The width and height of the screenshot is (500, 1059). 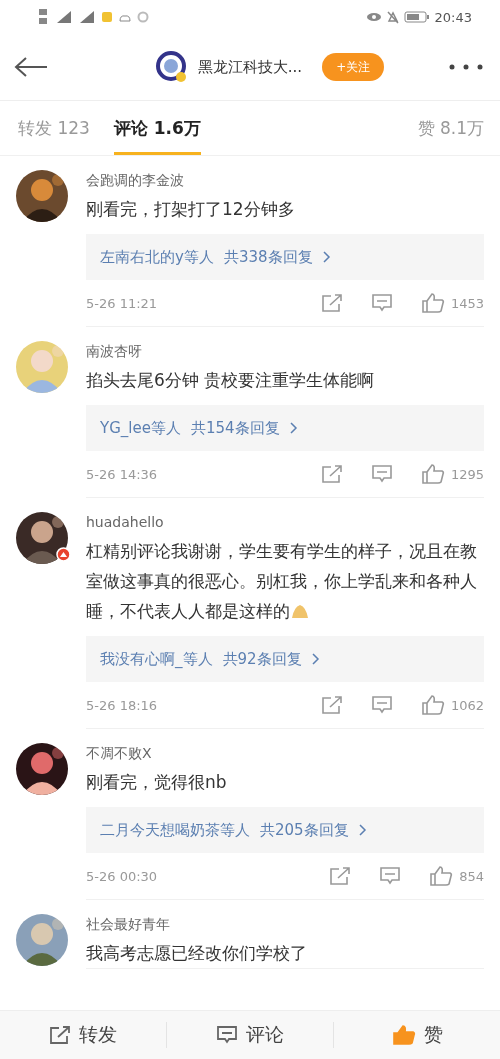 What do you see at coordinates (122, 705) in the screenshot?
I see `comment-time: 5-26 18:16` at bounding box center [122, 705].